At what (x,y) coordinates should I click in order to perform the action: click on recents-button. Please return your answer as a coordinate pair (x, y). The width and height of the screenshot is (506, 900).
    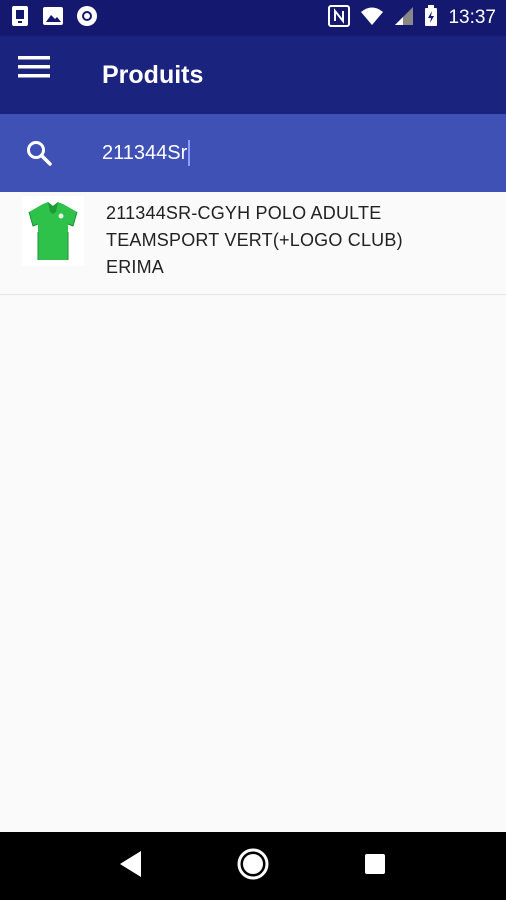
    Looking at the image, I should click on (375, 866).